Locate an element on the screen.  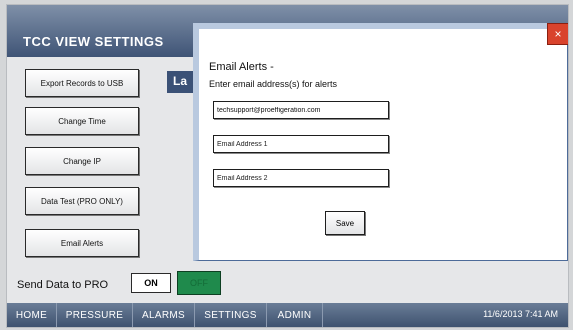
nav-admin: ADMIN is located at coordinates (295, 315).